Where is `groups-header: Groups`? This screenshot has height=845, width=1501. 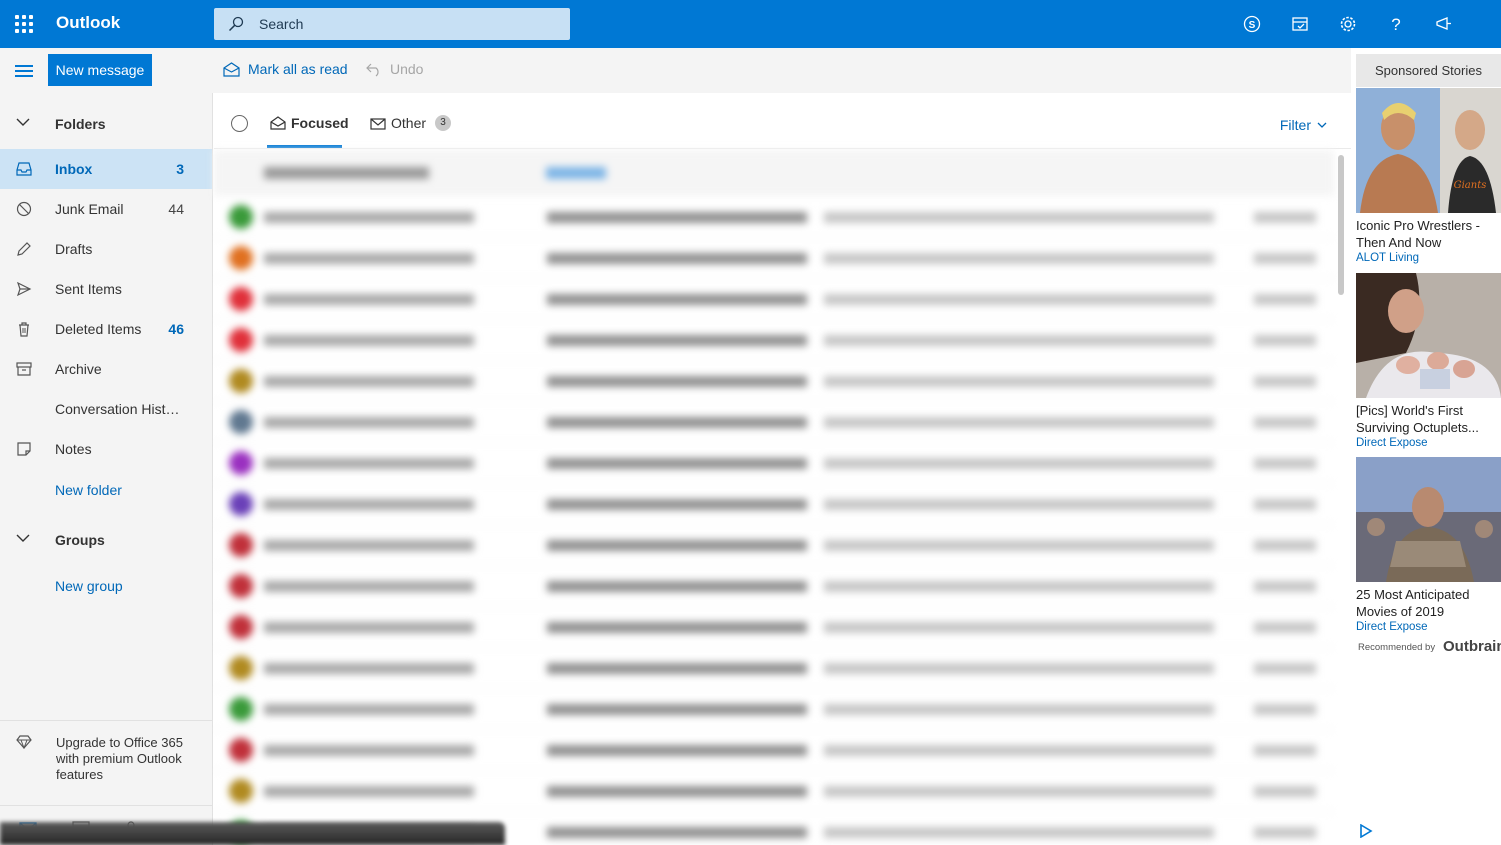 groups-header: Groups is located at coordinates (106, 540).